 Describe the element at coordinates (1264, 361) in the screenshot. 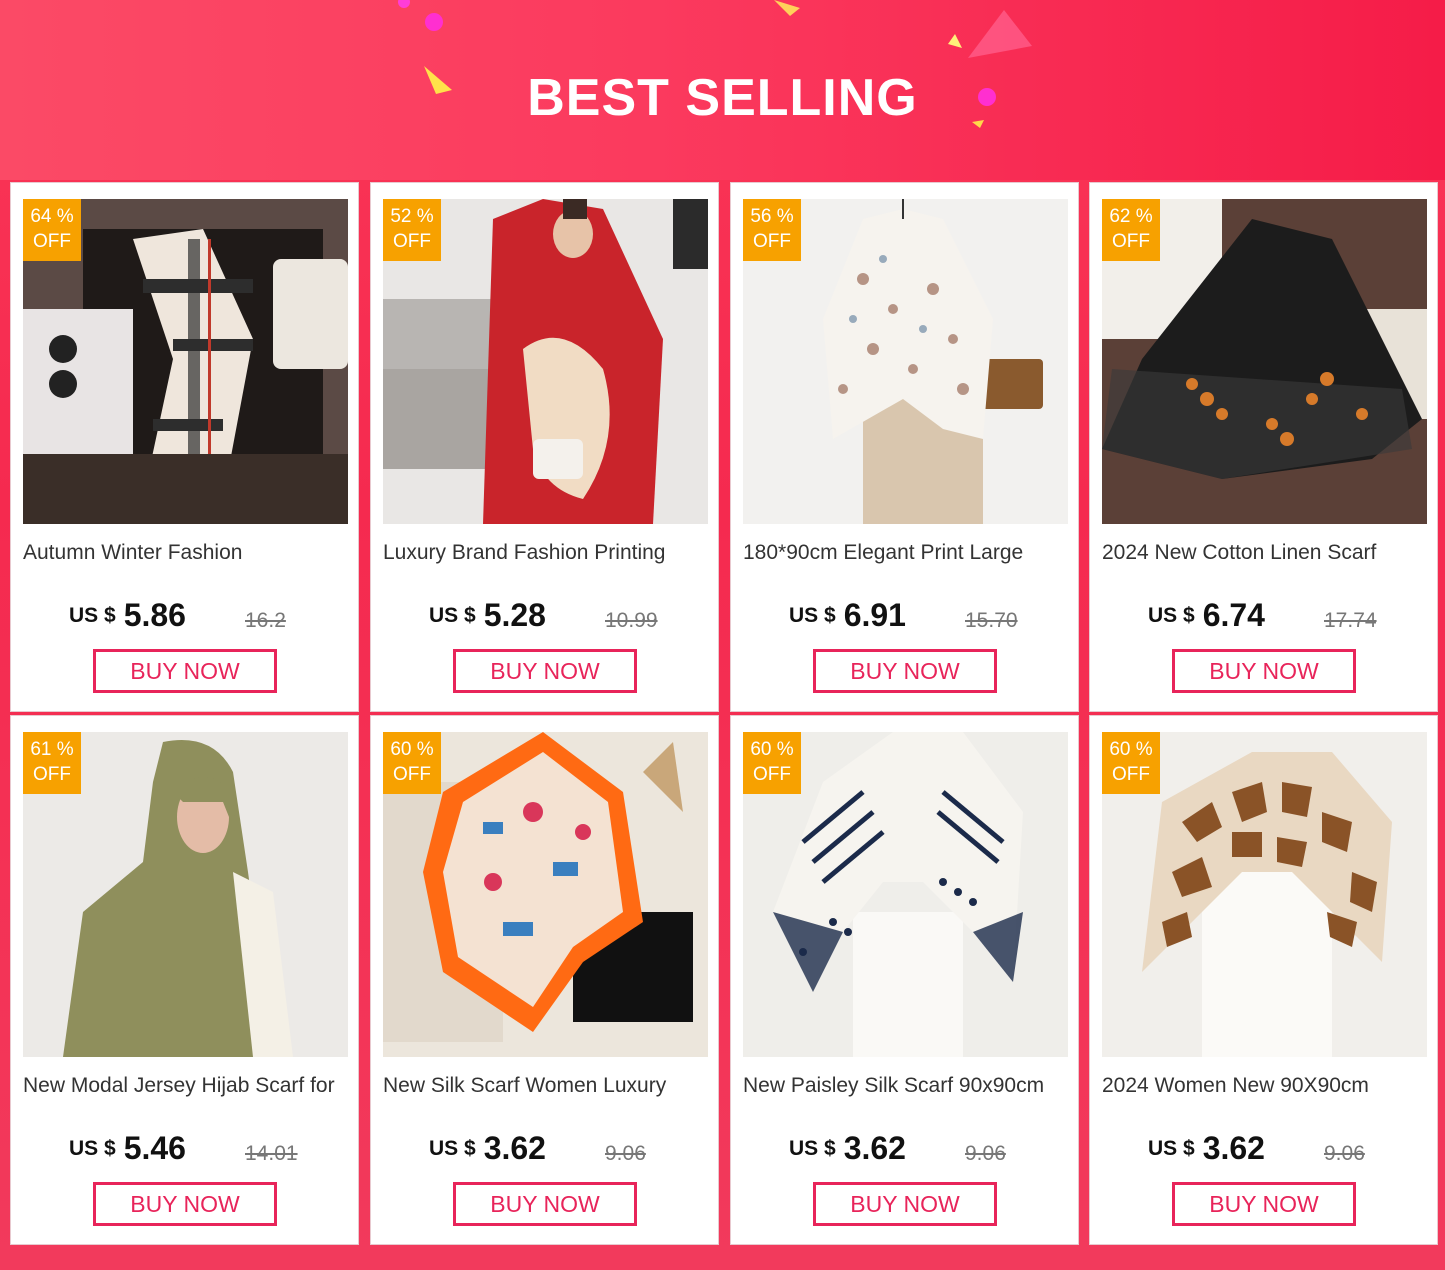

I see `product-image: 62 % OFF` at that location.